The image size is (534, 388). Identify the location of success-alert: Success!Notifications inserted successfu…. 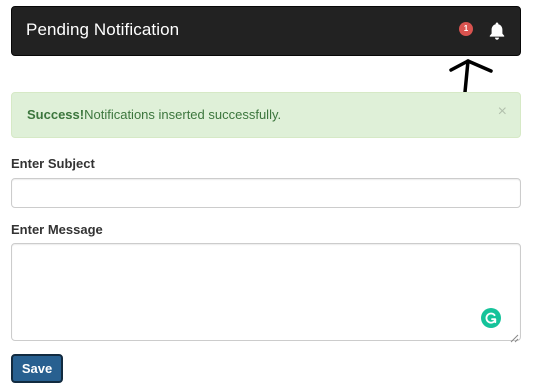
(266, 115).